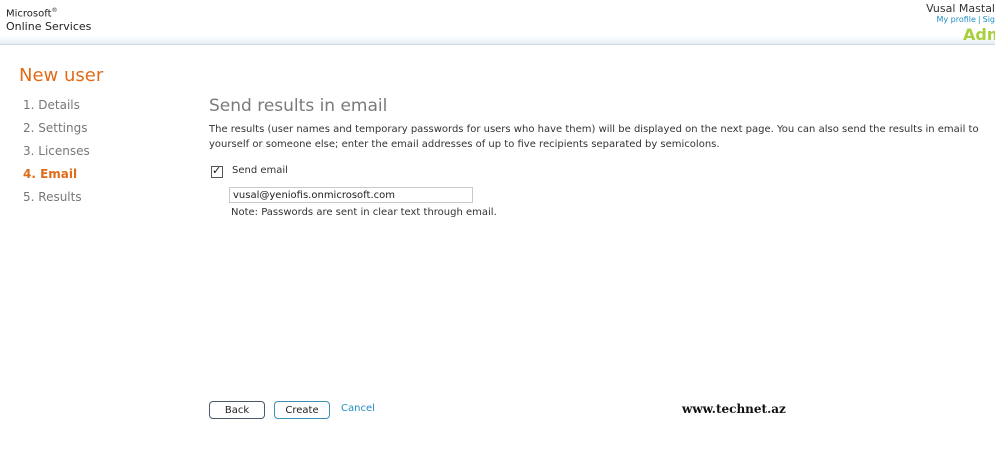  What do you see at coordinates (51, 105) in the screenshot?
I see `step-details: 1. Details` at bounding box center [51, 105].